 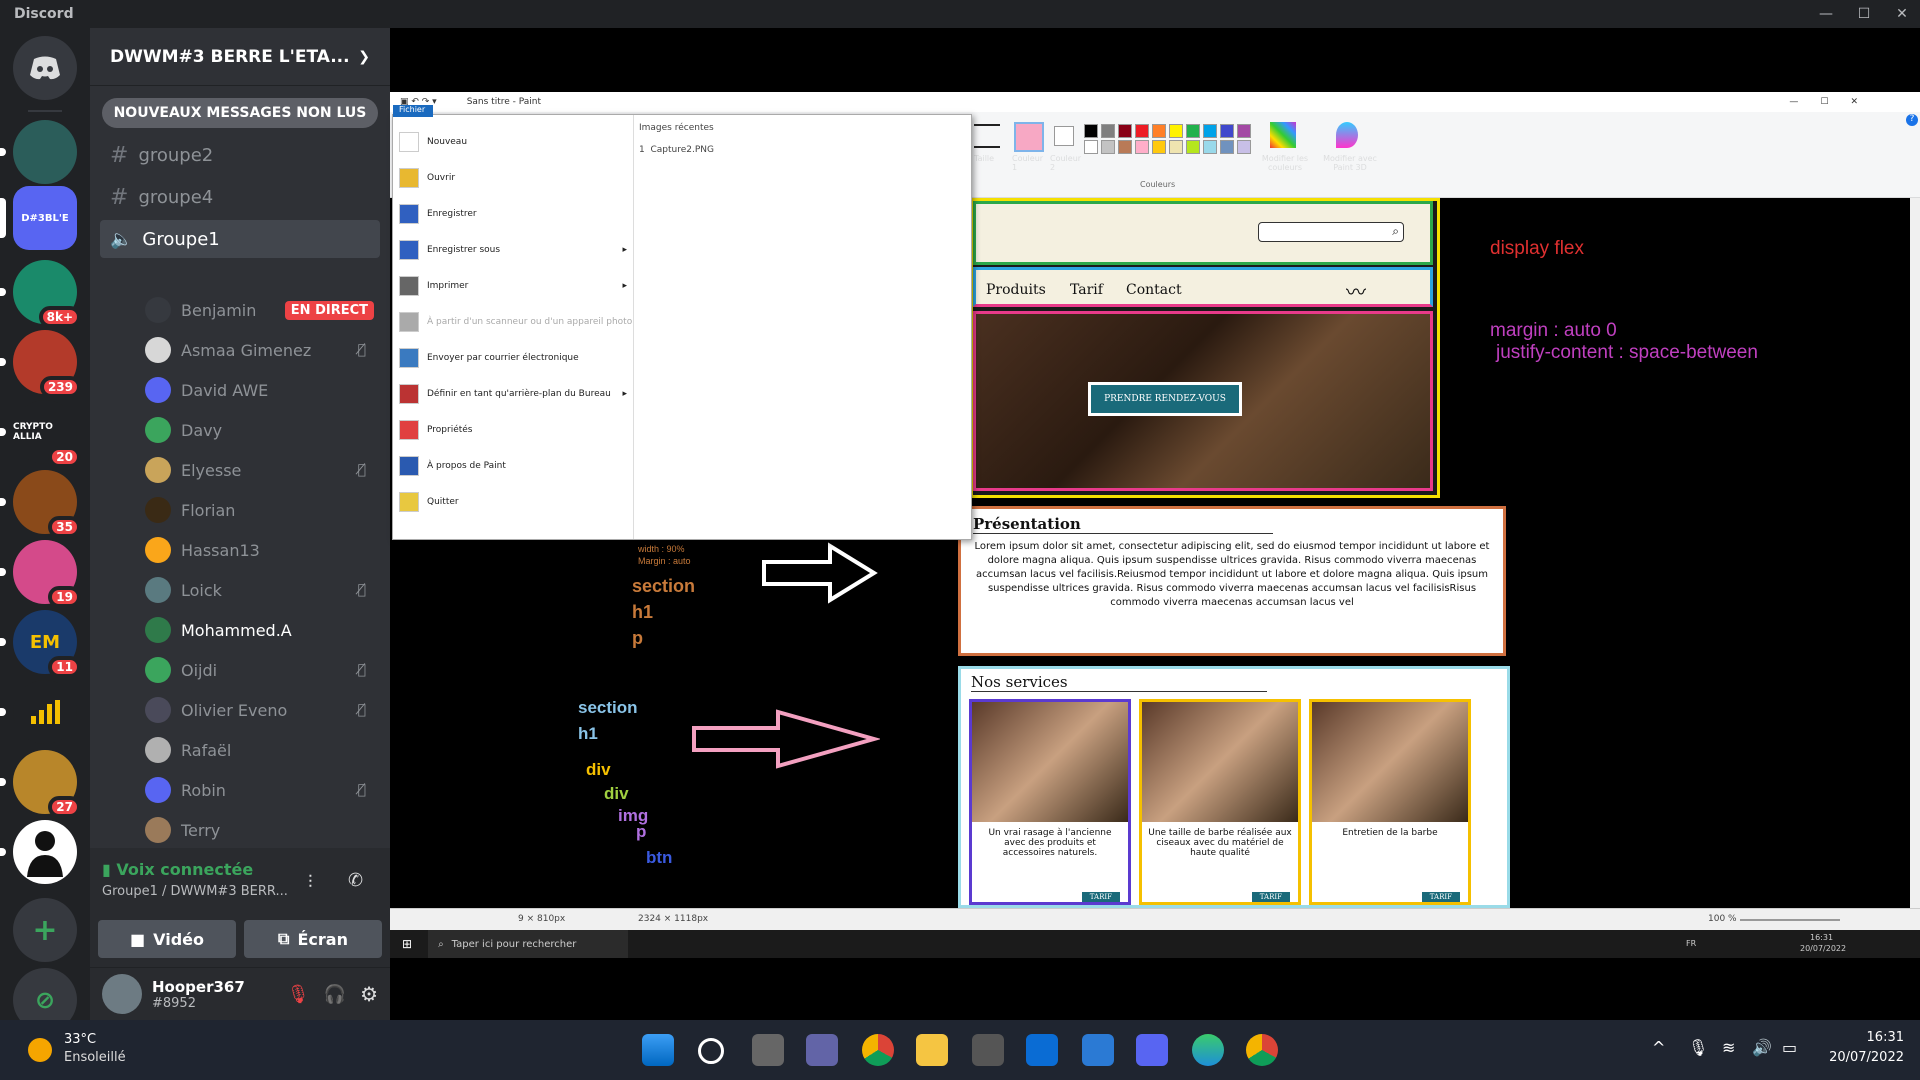 I want to click on close-icon: ✕, so click(x=1902, y=14).